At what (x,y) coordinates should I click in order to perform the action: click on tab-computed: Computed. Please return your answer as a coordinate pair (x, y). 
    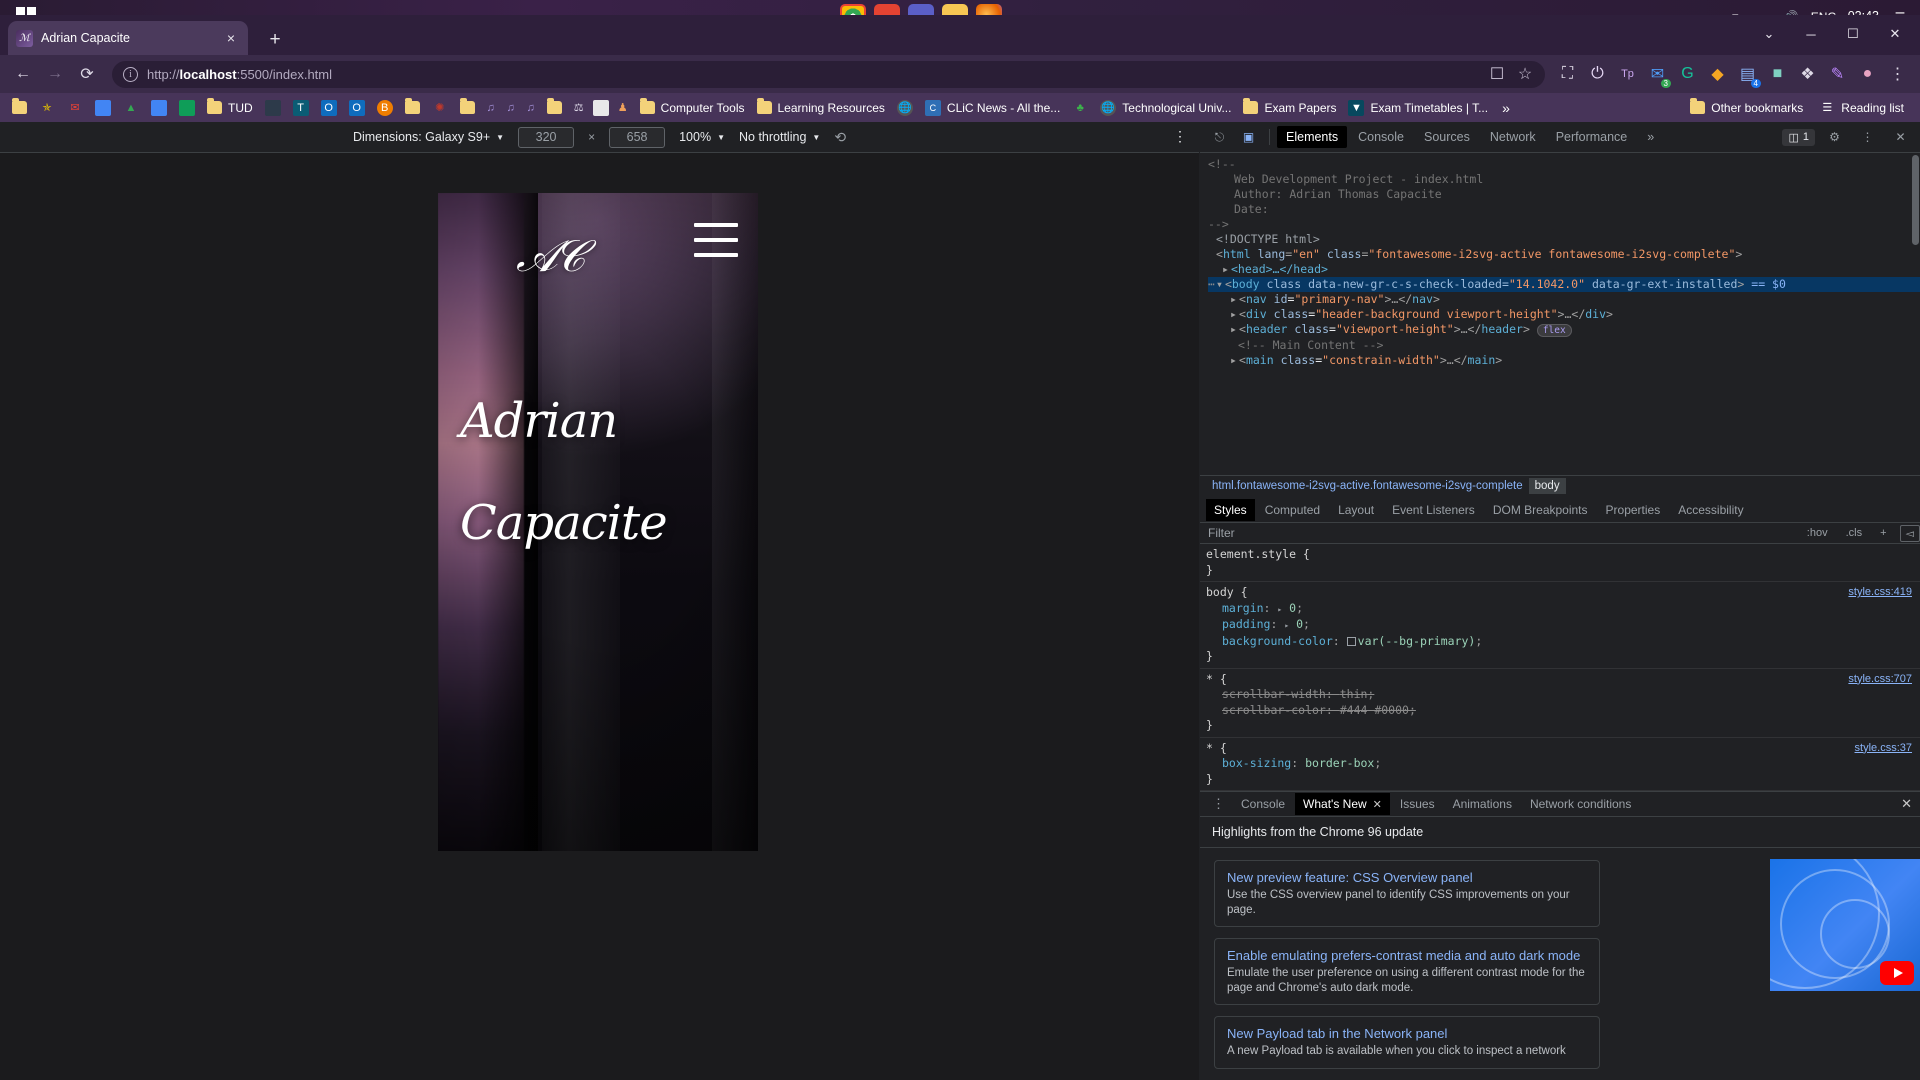
    Looking at the image, I should click on (1292, 510).